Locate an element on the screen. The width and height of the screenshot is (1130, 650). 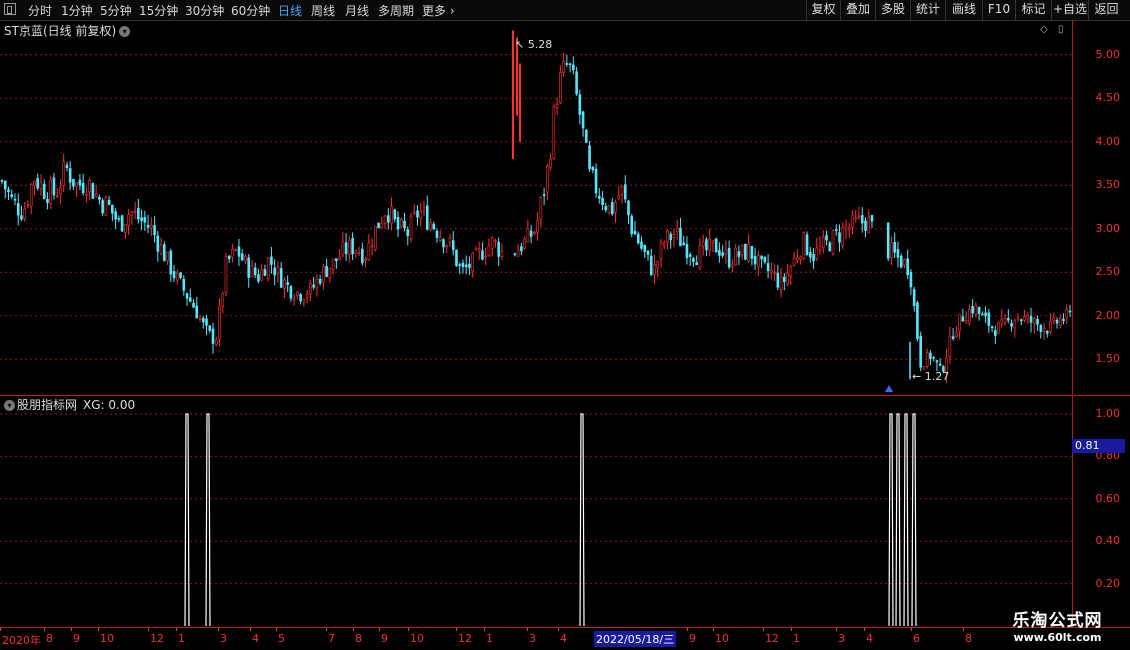
tab-period-8: 月线 is located at coordinates (357, 10).